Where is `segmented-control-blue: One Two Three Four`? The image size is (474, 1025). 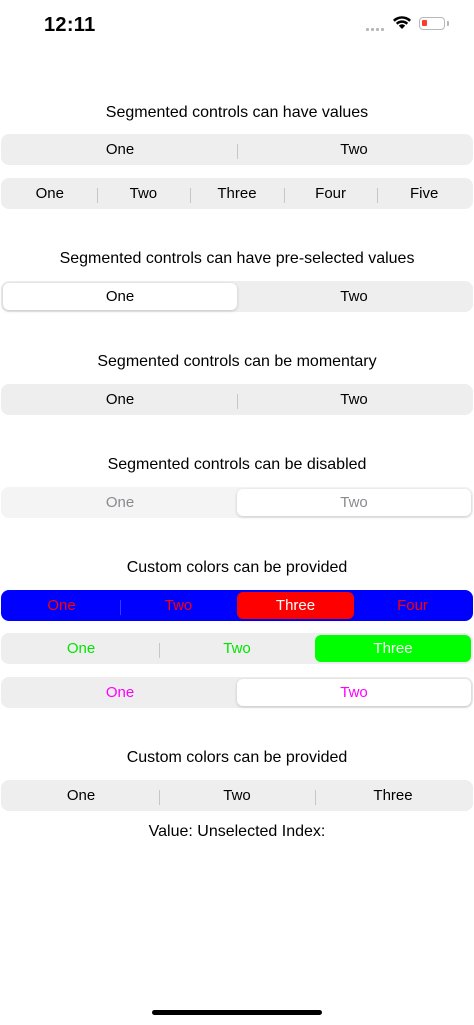
segmented-control-blue: One Two Three Four is located at coordinates (237, 605).